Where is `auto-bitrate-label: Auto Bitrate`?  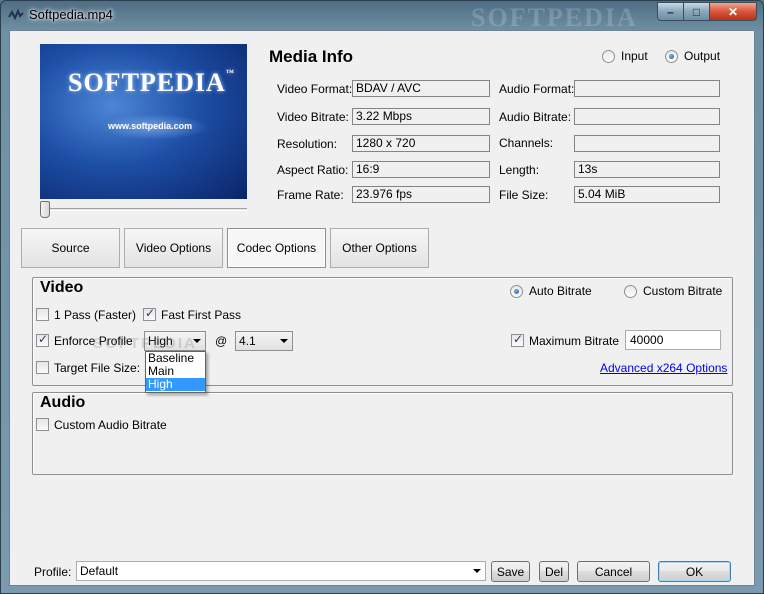
auto-bitrate-label: Auto Bitrate is located at coordinates (560, 291).